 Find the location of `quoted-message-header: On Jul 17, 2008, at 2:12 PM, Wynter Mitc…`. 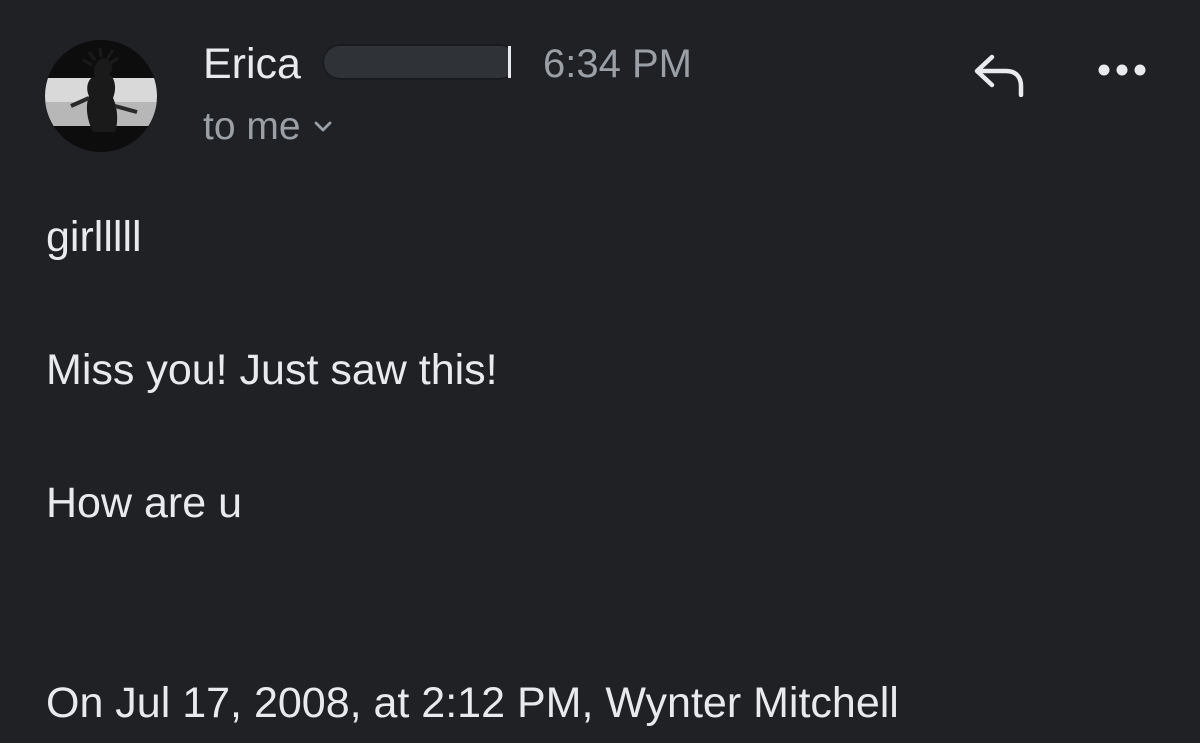

quoted-message-header: On Jul 17, 2008, at 2:12 PM, Wynter Mitc… is located at coordinates (472, 703).